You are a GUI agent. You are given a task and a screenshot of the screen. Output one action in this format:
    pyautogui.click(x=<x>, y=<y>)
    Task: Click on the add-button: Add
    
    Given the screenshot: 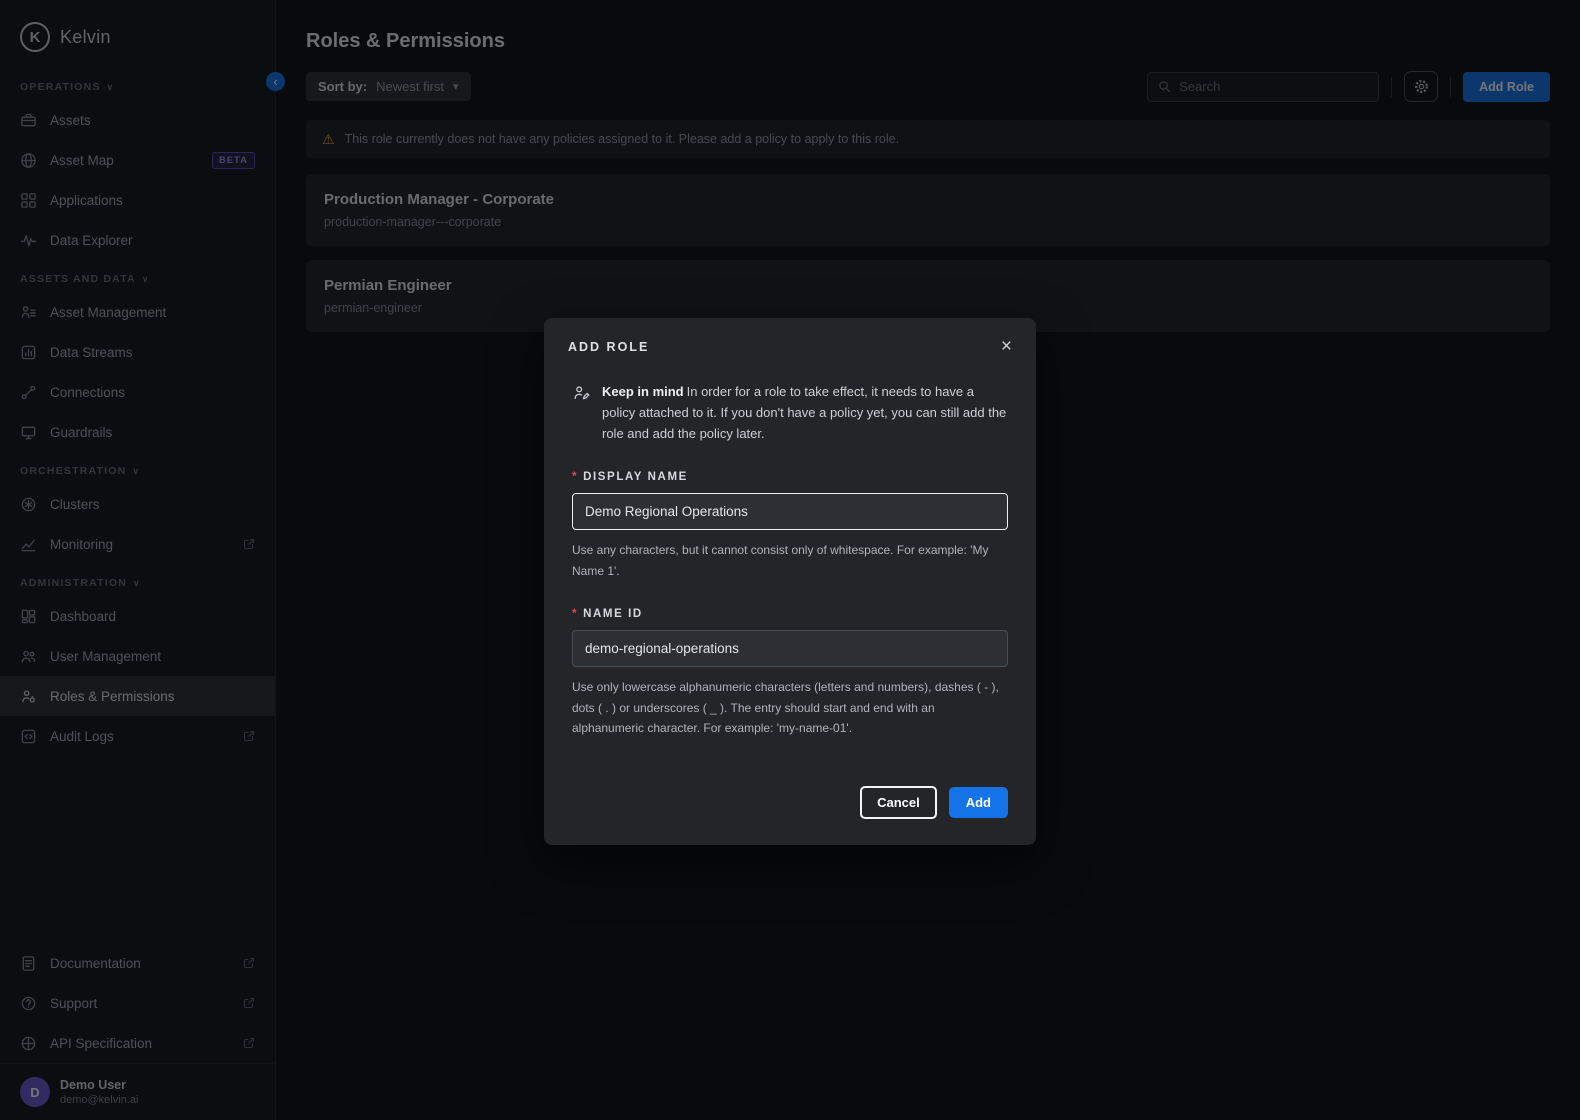 What is the action you would take?
    pyautogui.click(x=978, y=803)
    